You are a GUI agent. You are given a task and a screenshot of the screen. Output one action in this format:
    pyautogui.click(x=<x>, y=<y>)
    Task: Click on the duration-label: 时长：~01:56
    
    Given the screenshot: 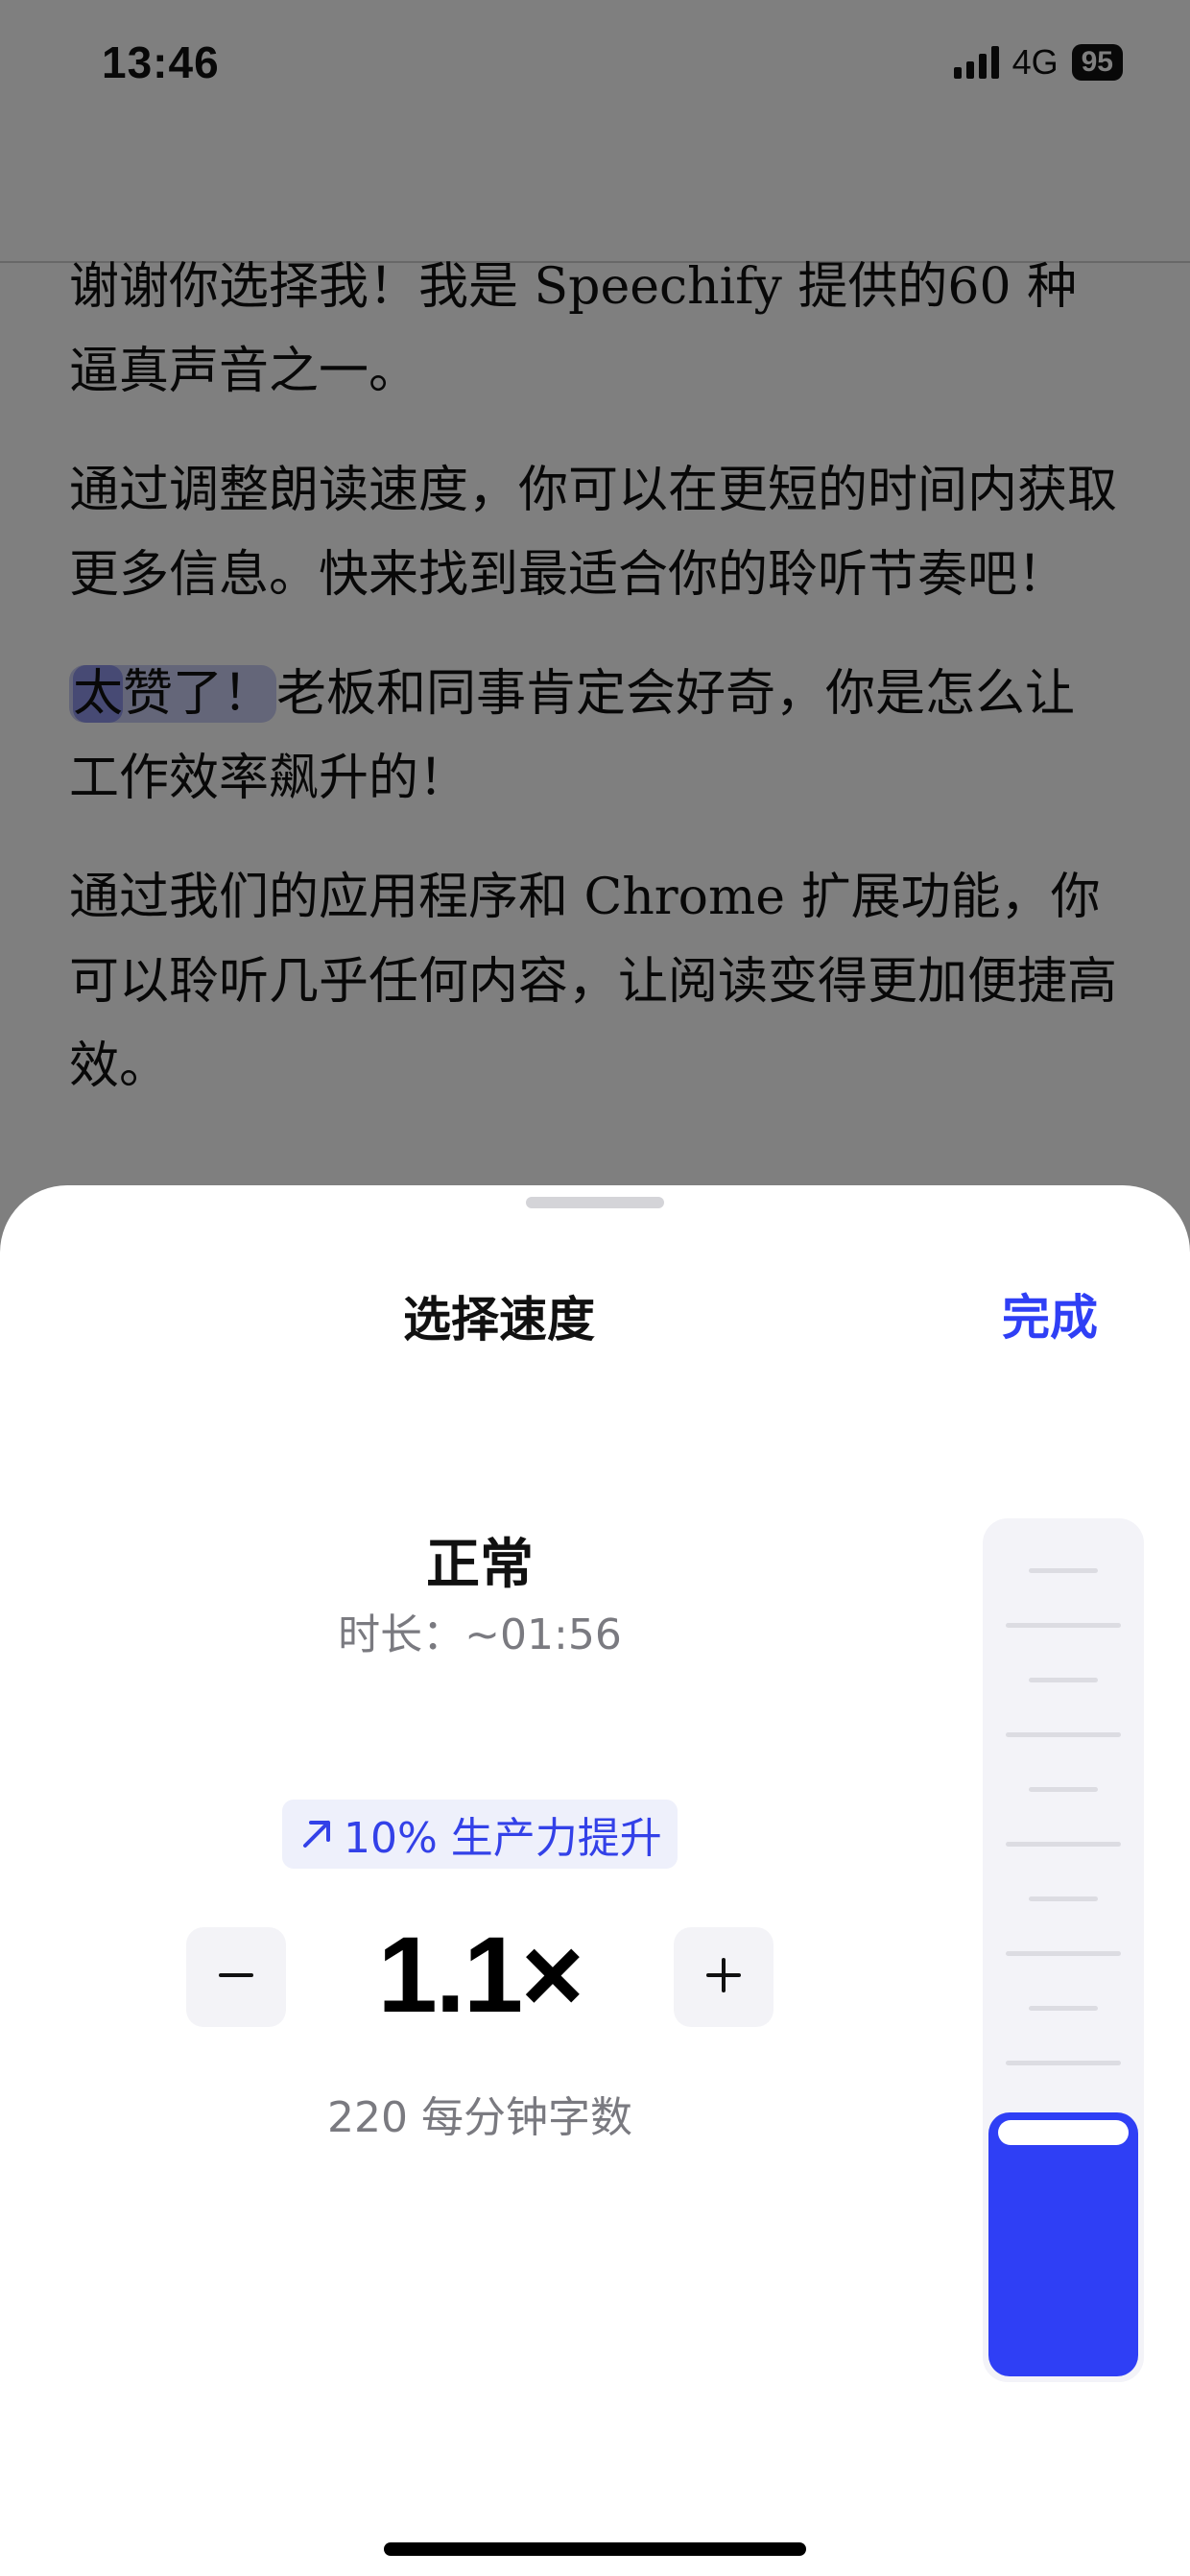 What is the action you would take?
    pyautogui.click(x=480, y=1634)
    